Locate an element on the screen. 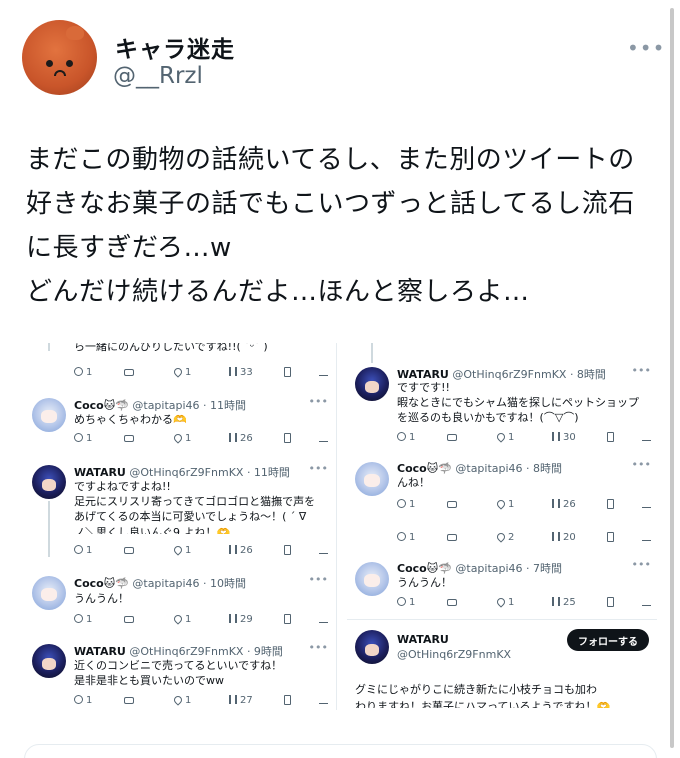 The height and width of the screenshot is (758, 680). author-handle-time: @OtHinq6rZ9FnmKX · 9時間 is located at coordinates (206, 651).